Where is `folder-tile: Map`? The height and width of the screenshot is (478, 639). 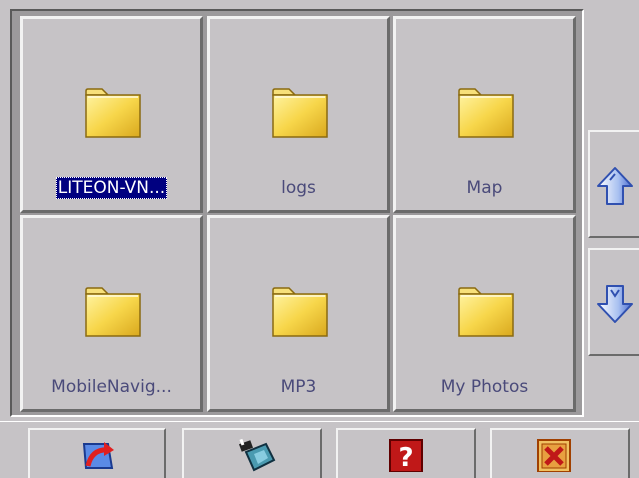 folder-tile: Map is located at coordinates (484, 114).